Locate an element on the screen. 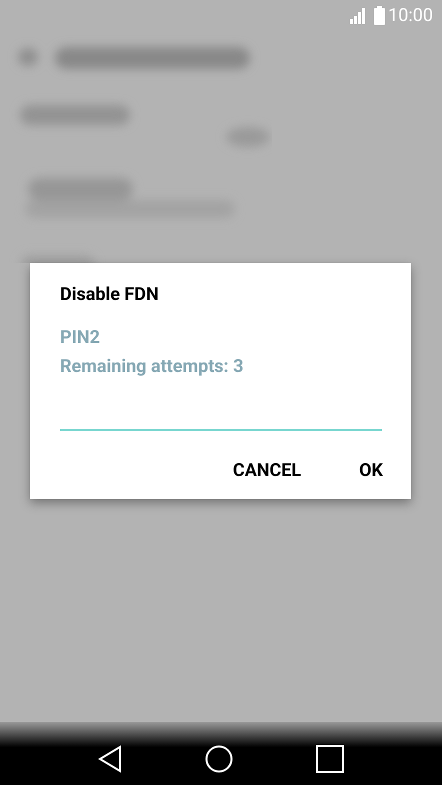  recent-apps-icon is located at coordinates (330, 759).